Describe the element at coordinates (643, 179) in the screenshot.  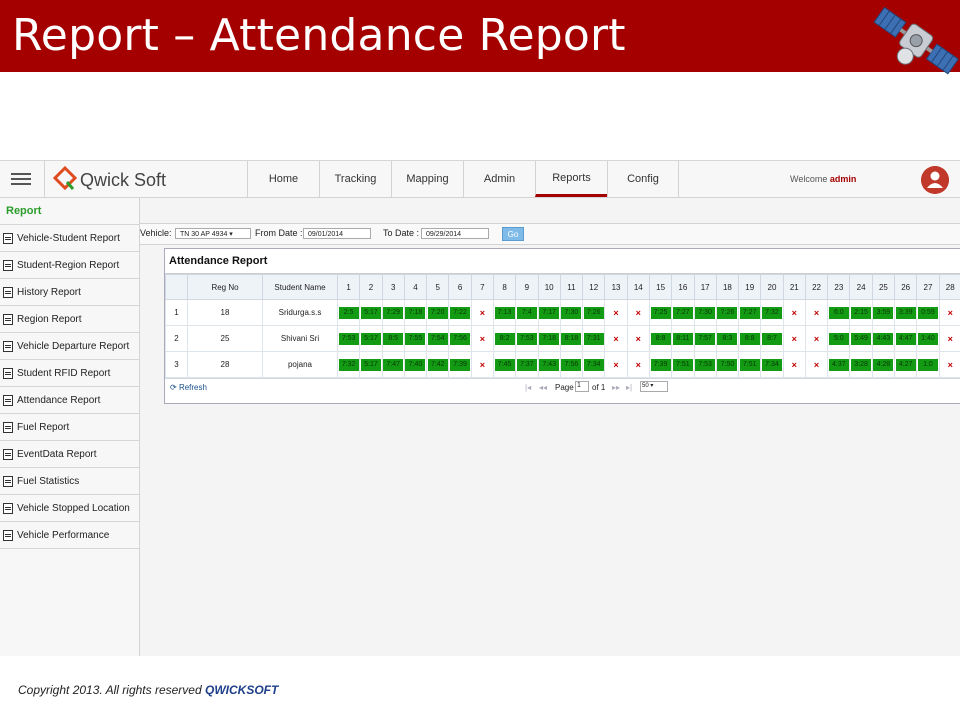
I see `nav-config: Config` at that location.